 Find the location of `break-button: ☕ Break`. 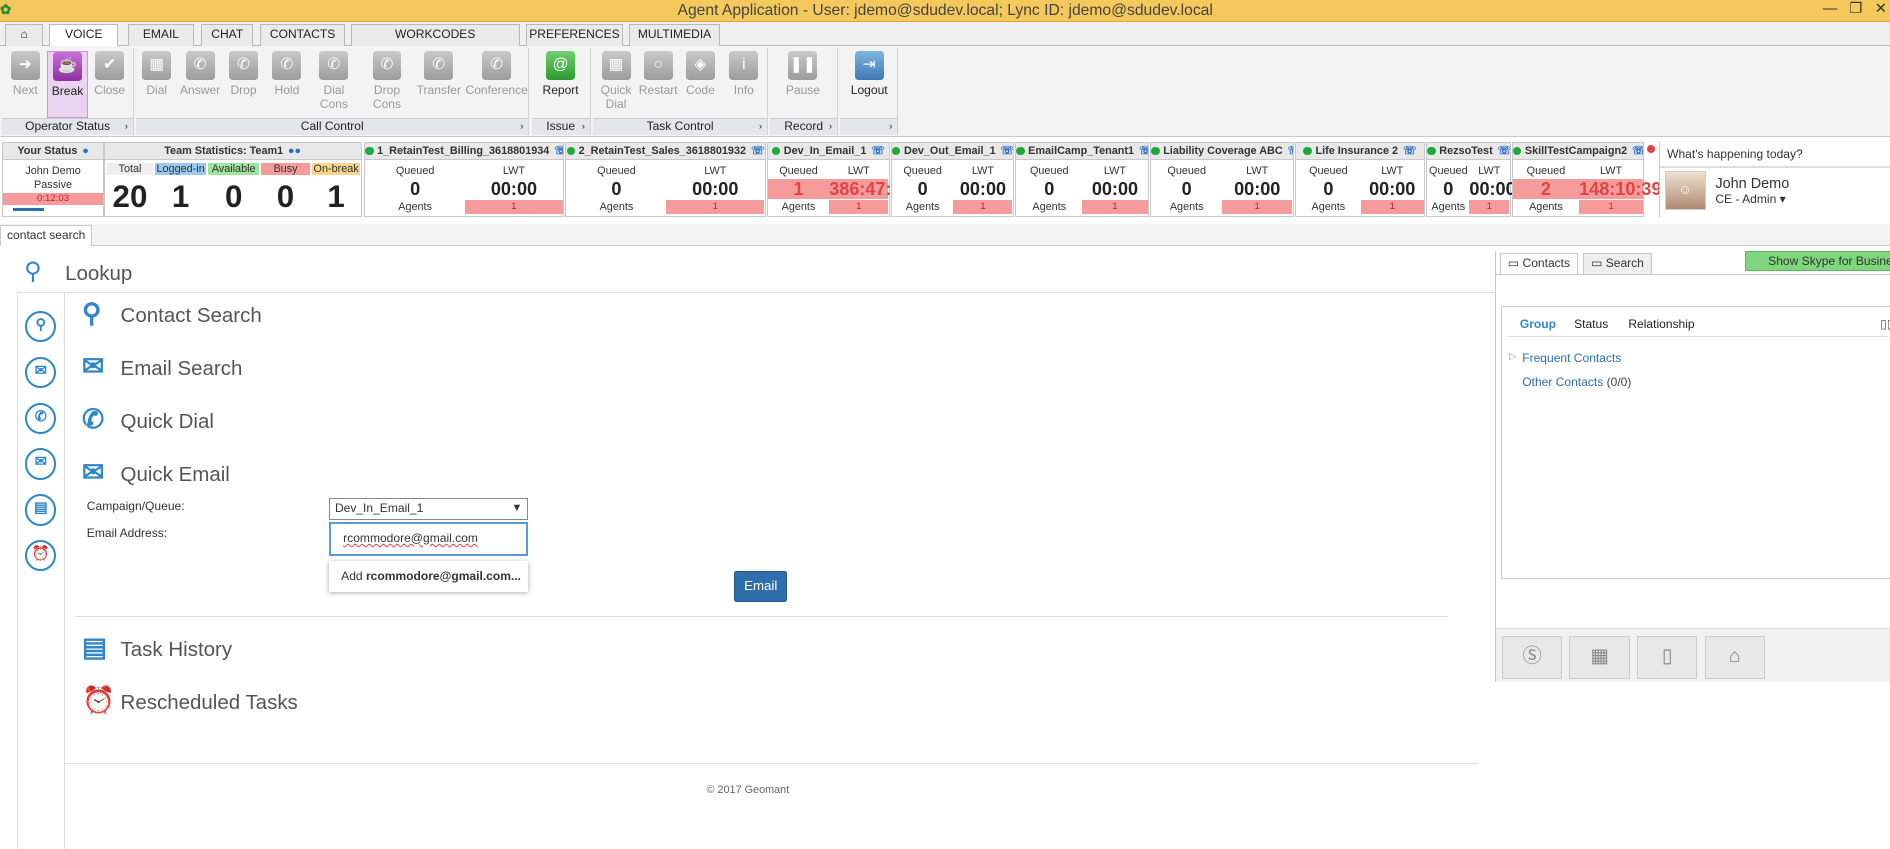

break-button: ☕ Break is located at coordinates (67, 84).